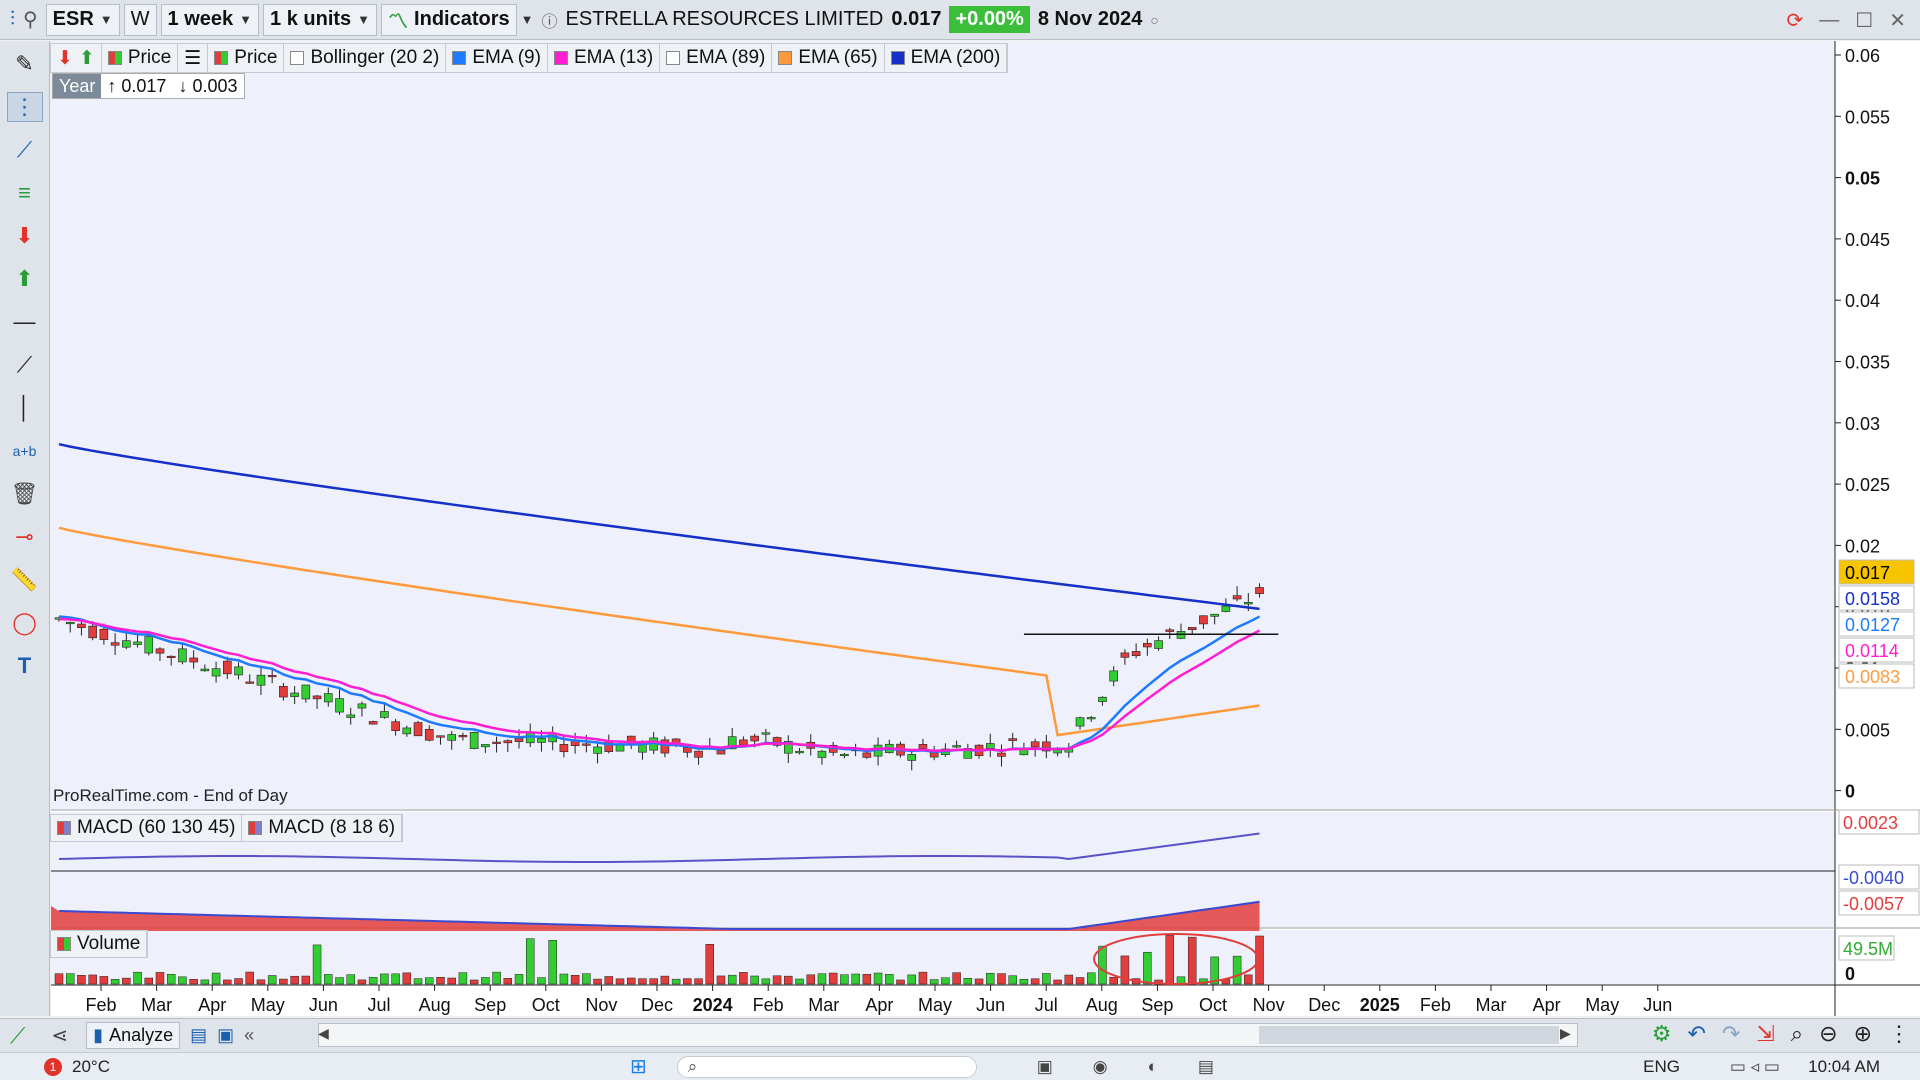 The image size is (1920, 1080). What do you see at coordinates (638, 1066) in the screenshot?
I see `start-icon: ⊞` at bounding box center [638, 1066].